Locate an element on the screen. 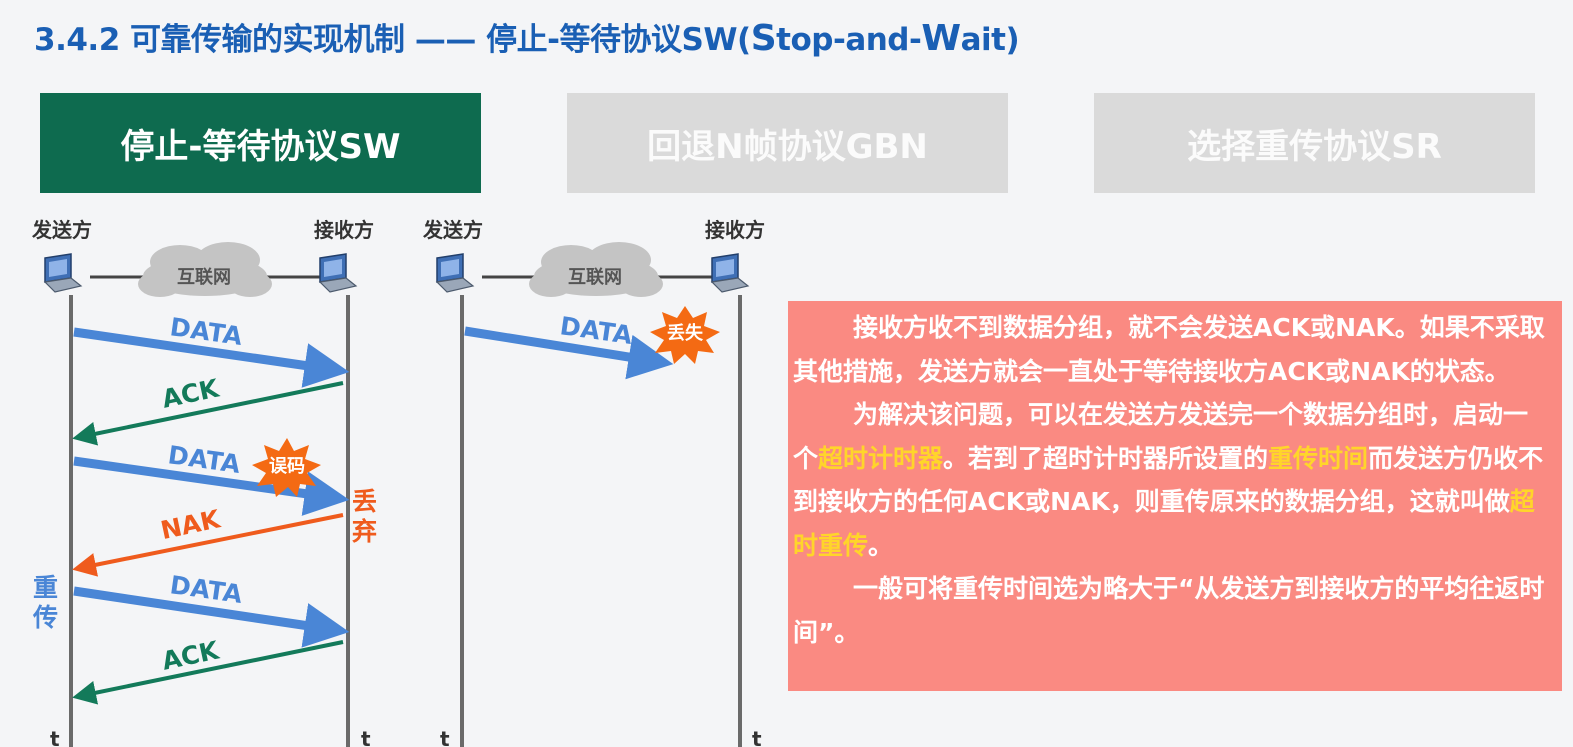 This screenshot has width=1573, height=747. right-sender-time-axis: t is located at coordinates (445, 737).